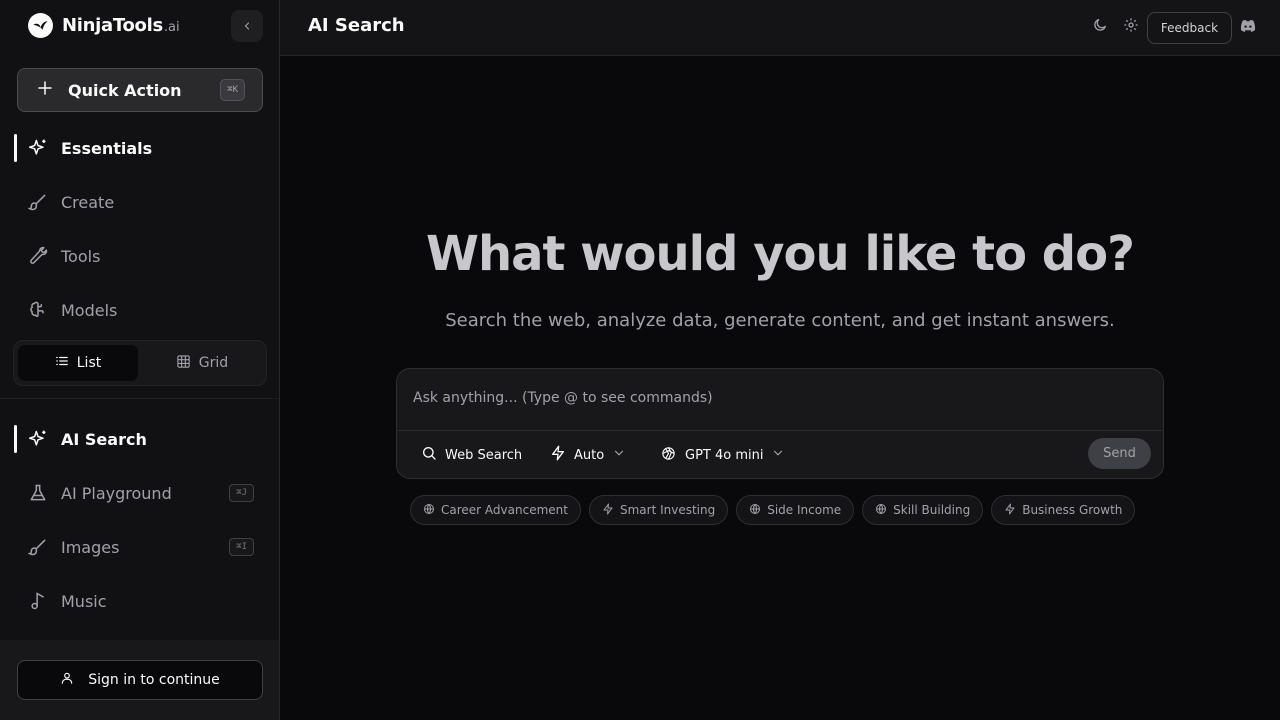 The width and height of the screenshot is (1280, 720). What do you see at coordinates (90, 547) in the screenshot?
I see `nav-item-label: Images` at bounding box center [90, 547].